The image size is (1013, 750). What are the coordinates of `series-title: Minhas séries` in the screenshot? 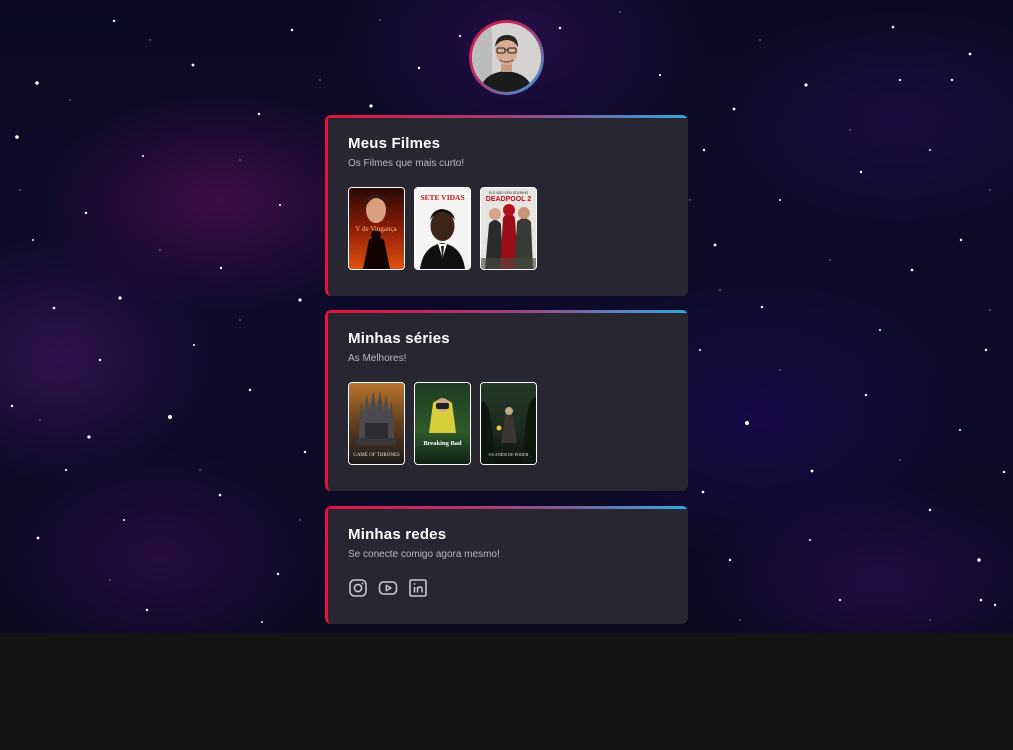 It's located at (399, 338).